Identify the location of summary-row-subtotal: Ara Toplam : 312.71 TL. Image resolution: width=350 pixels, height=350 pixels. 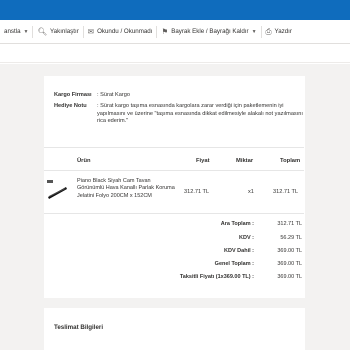
(227, 225).